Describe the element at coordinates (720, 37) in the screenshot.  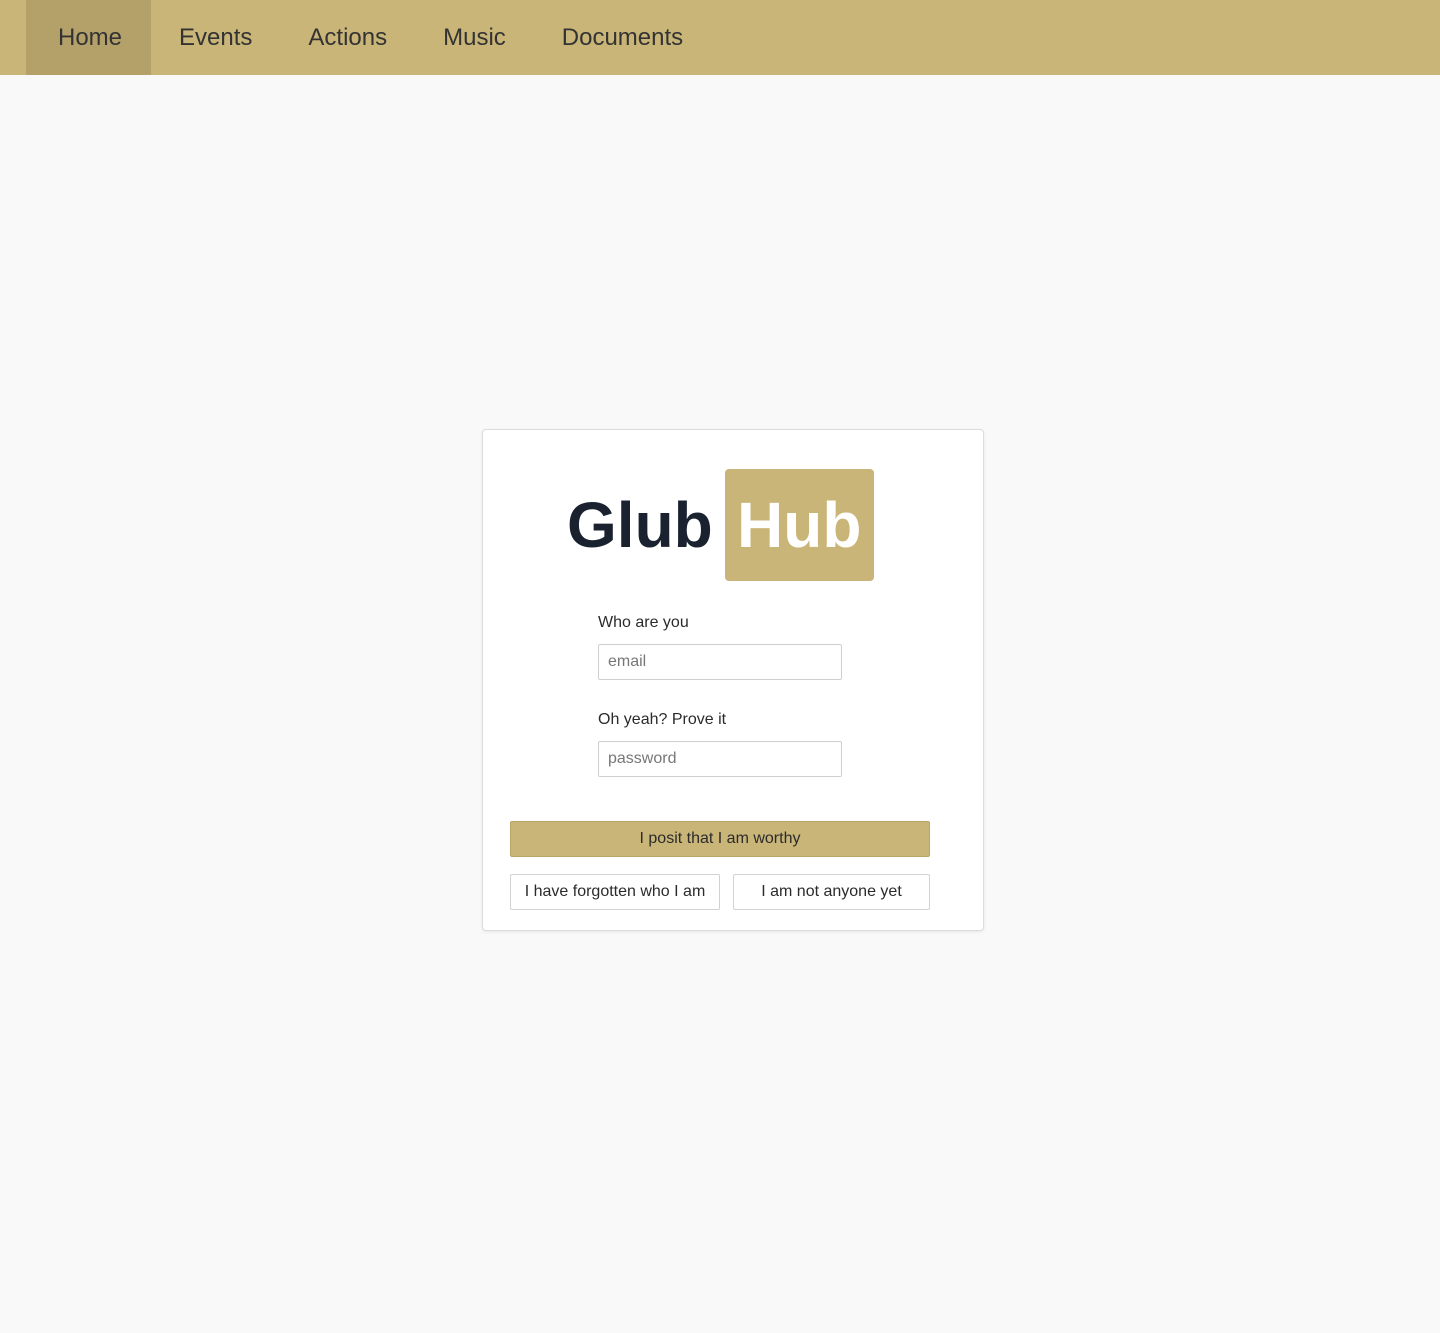
I see `top-navbar: Home Events Actions Music Documents` at that location.